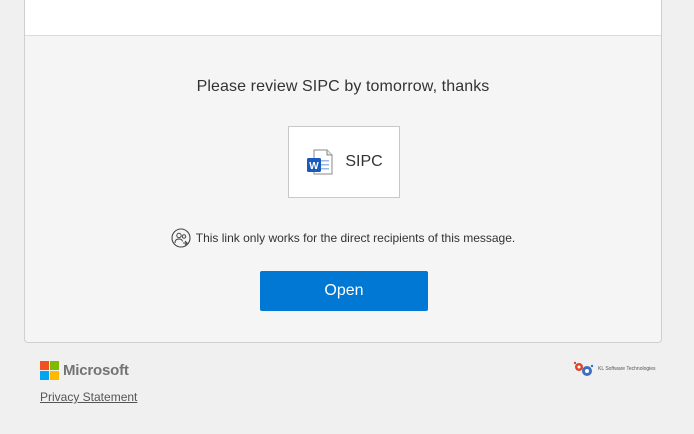 Image resolution: width=694 pixels, height=434 pixels. What do you see at coordinates (583, 368) in the screenshot?
I see `partner-gear-icon` at bounding box center [583, 368].